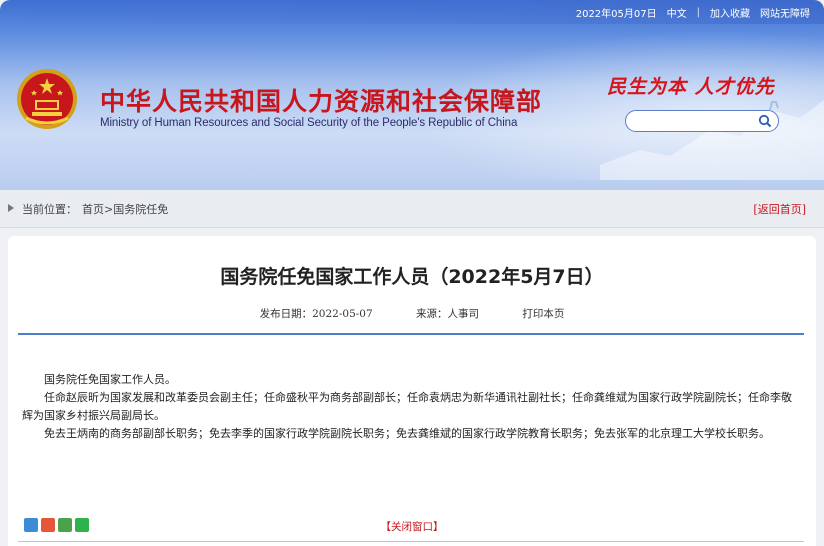 Image resolution: width=824 pixels, height=546 pixels. Describe the element at coordinates (412, 209) in the screenshot. I see `breadcrumb: 当前位置： 首页>国务院任免 [返回首页]` at that location.